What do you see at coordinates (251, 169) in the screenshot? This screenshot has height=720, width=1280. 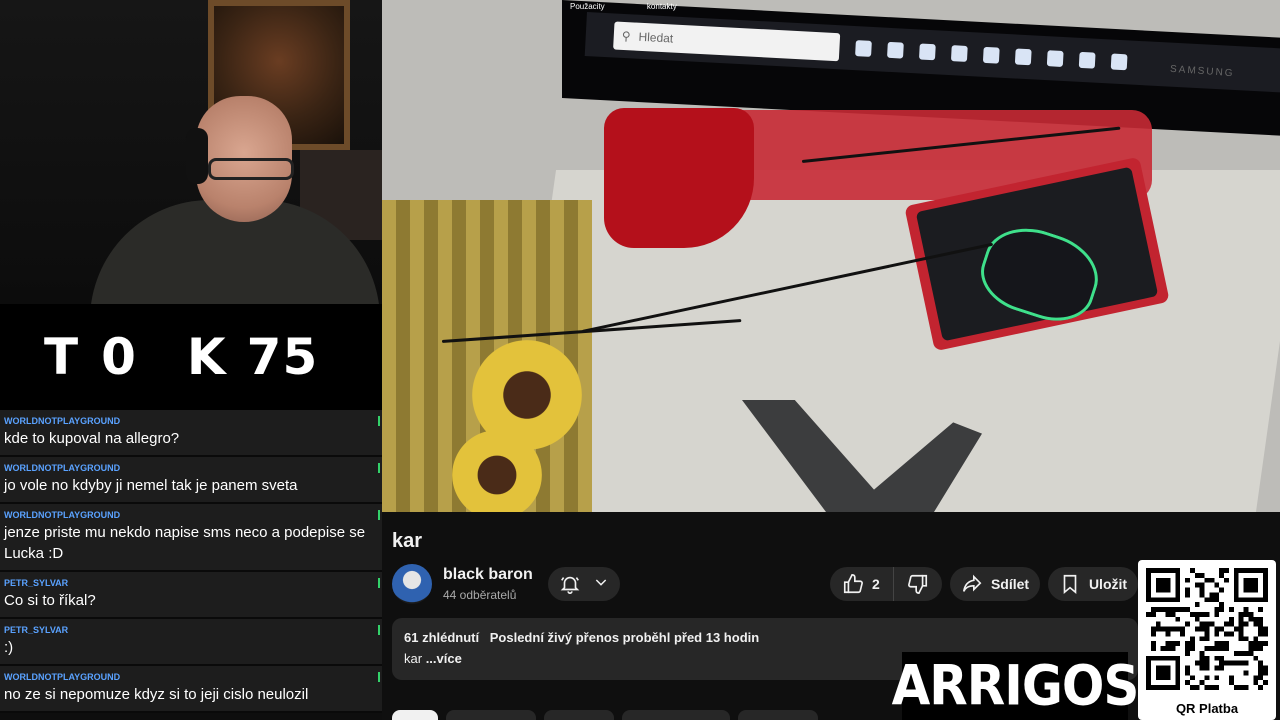 I see `glasses` at bounding box center [251, 169].